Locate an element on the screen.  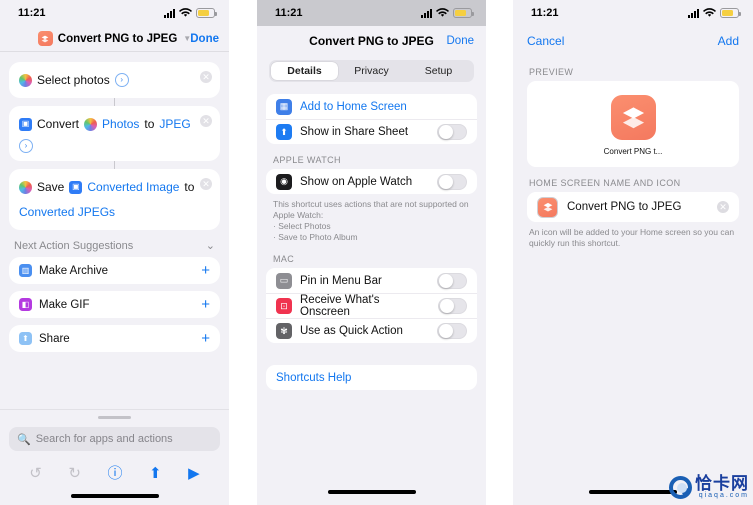
toggle-receive-whats-onscreen is located at coordinates (452, 306).